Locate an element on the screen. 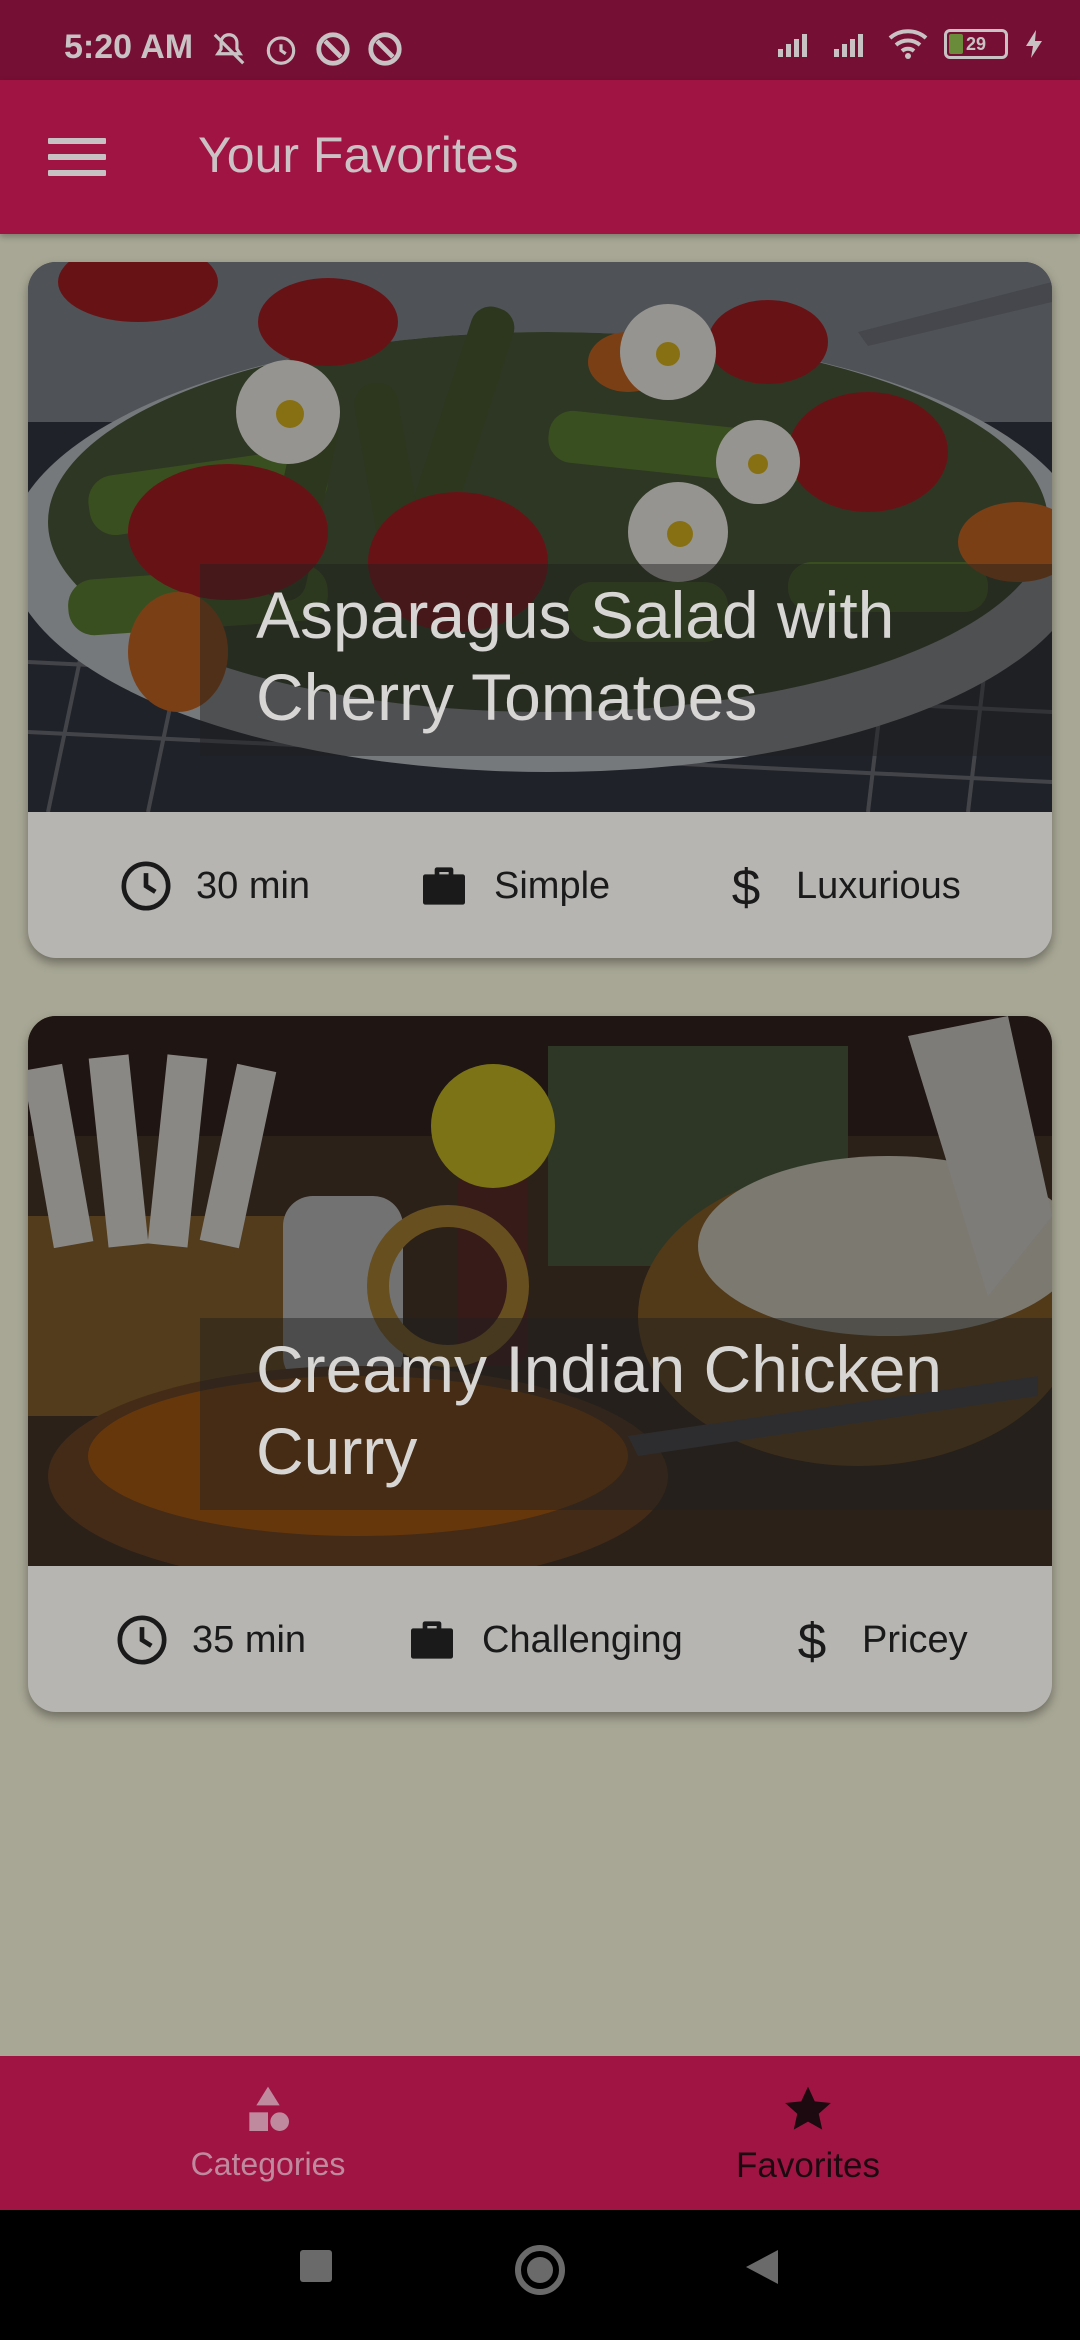  hamburger-menu-icon is located at coordinates (77, 158).